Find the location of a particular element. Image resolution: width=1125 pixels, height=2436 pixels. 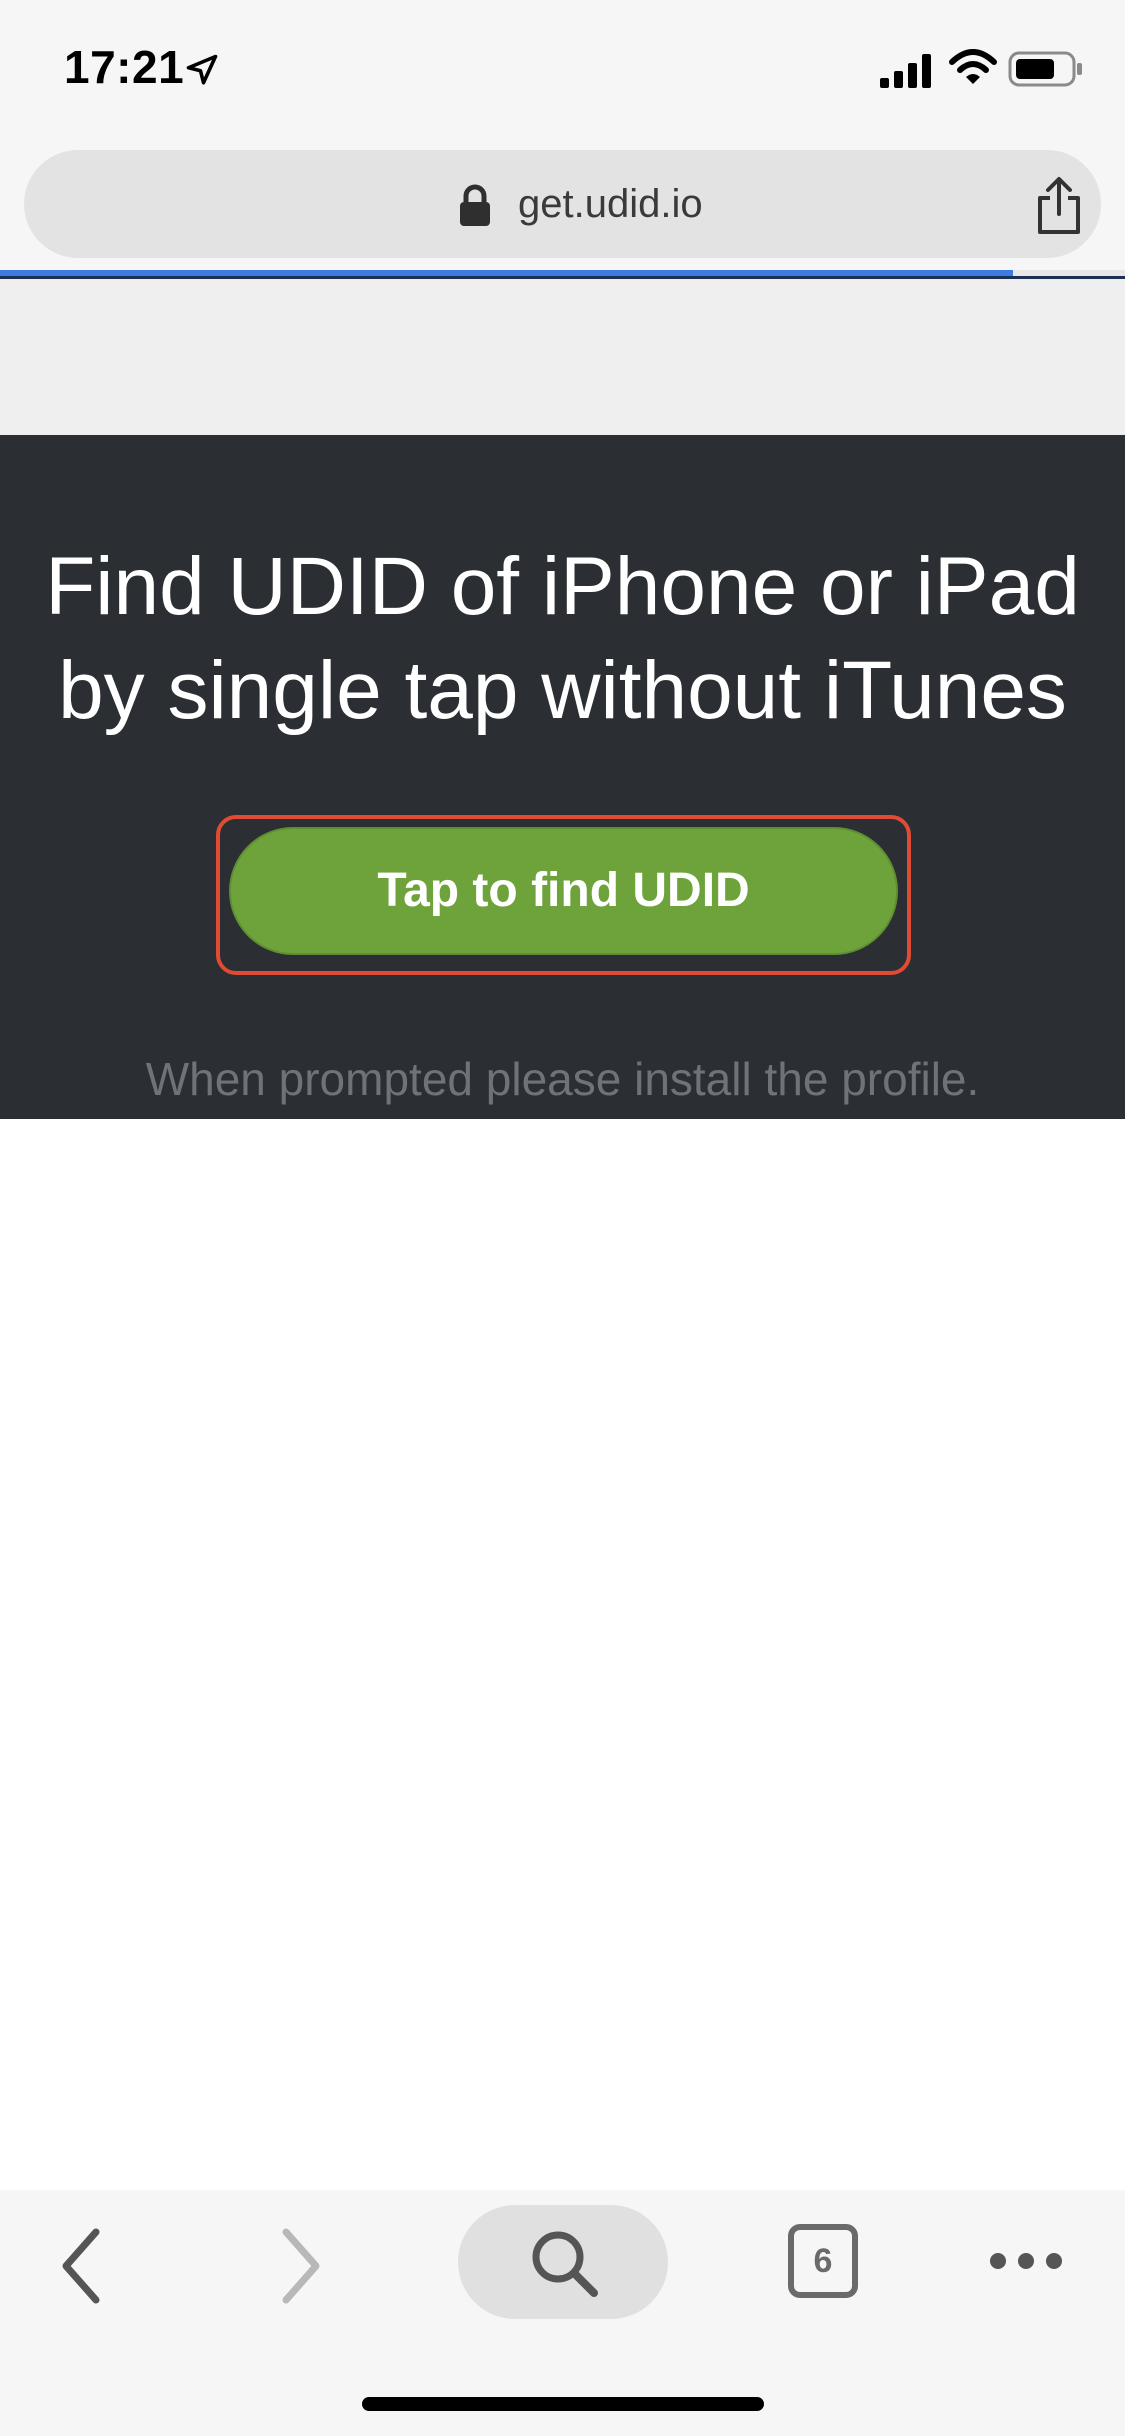

more-icon is located at coordinates (1026, 2261).